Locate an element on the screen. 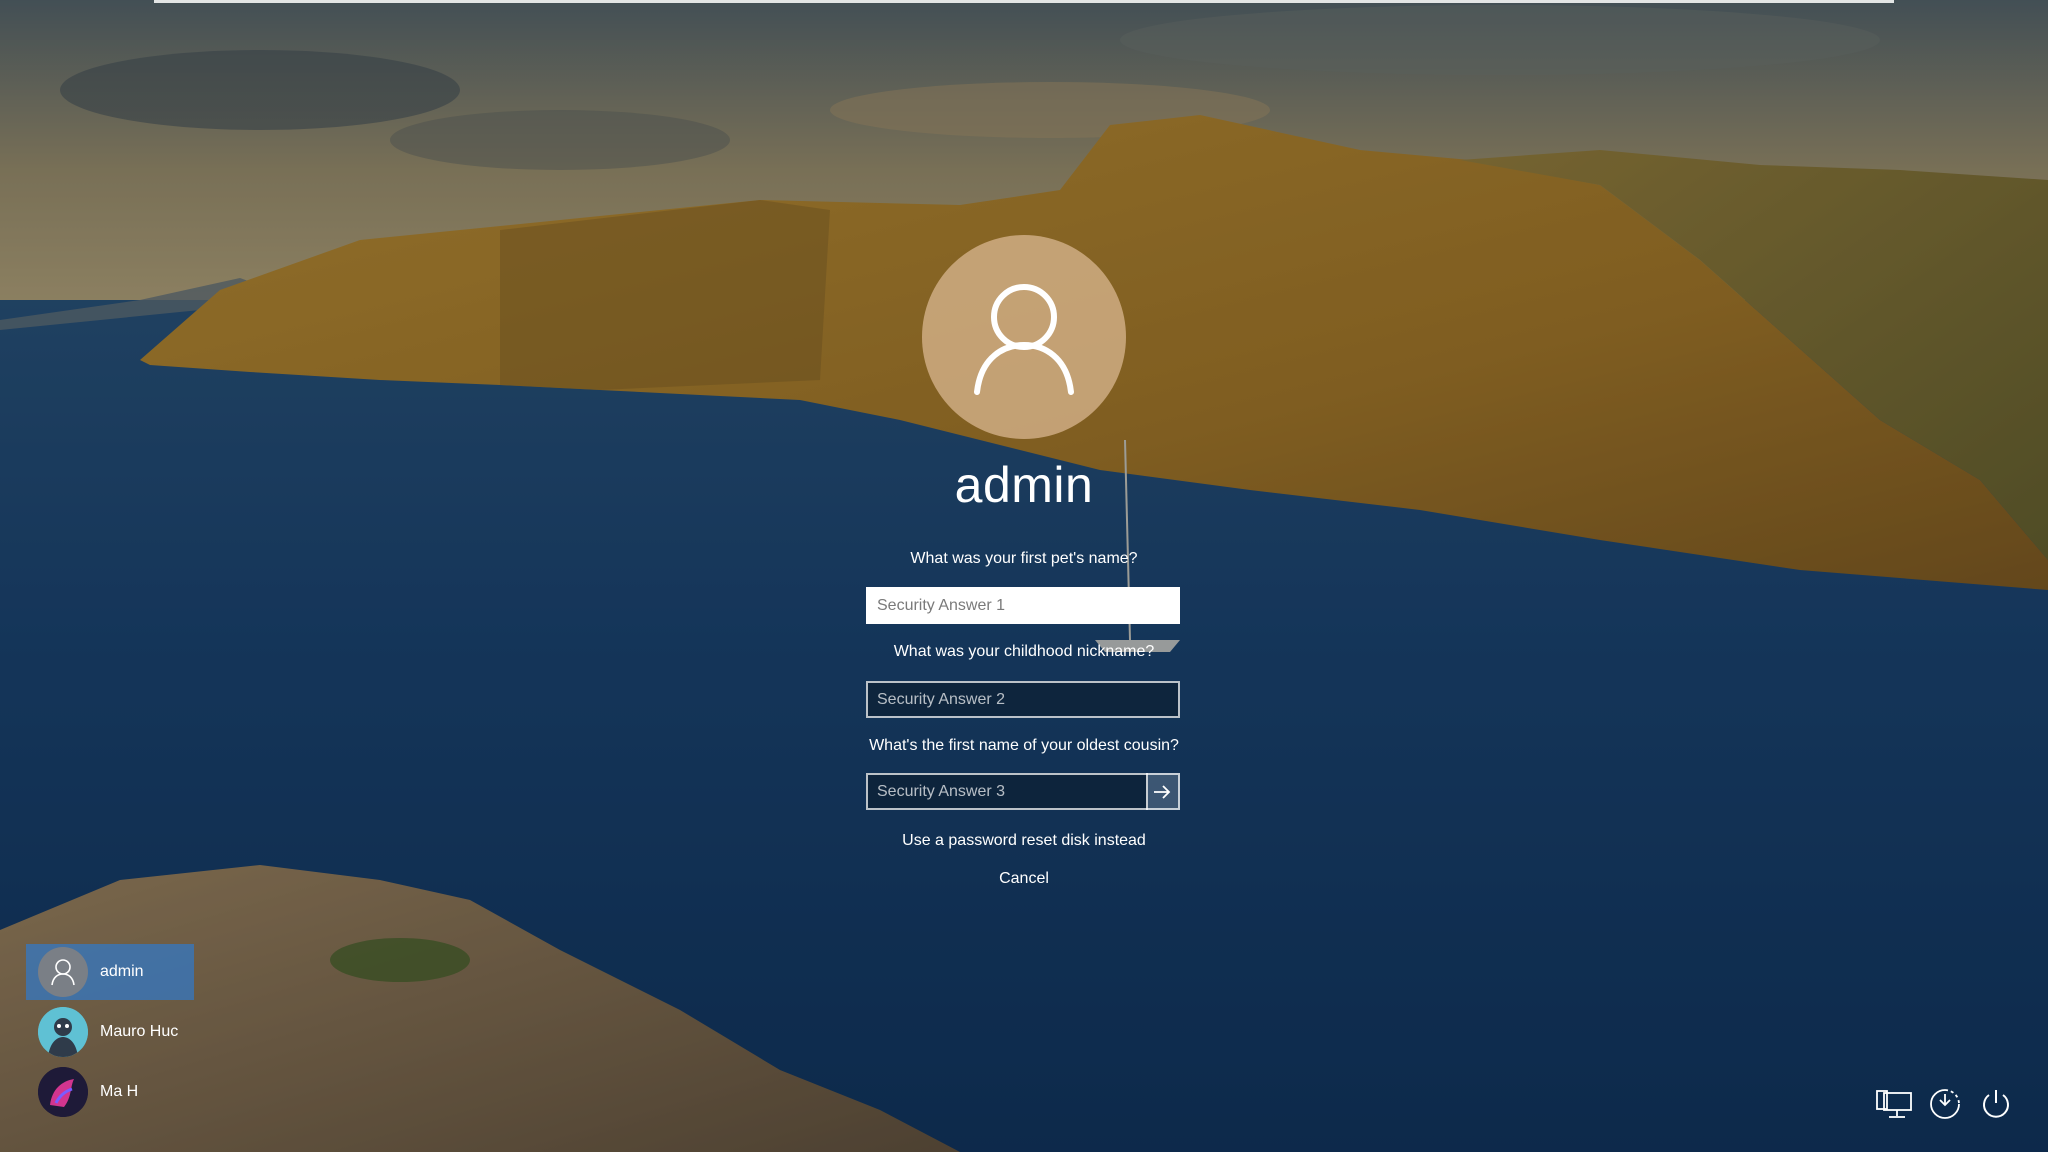 Image resolution: width=2048 pixels, height=1152 pixels. user-avatar-admin is located at coordinates (63, 972).